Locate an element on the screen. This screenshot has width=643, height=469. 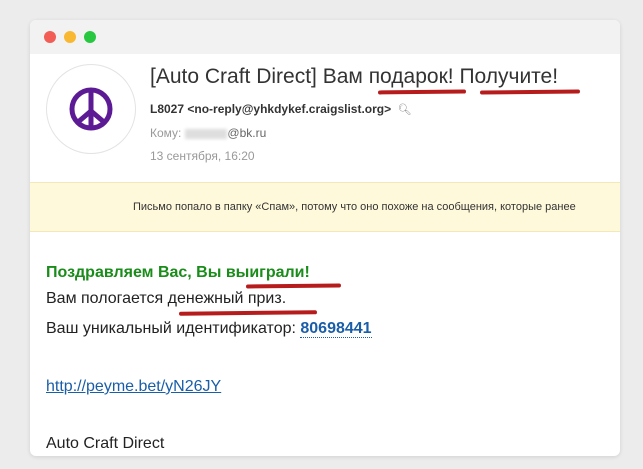
congrats-prefix: Поздравляем Вас, Вы is located at coordinates (136, 272).